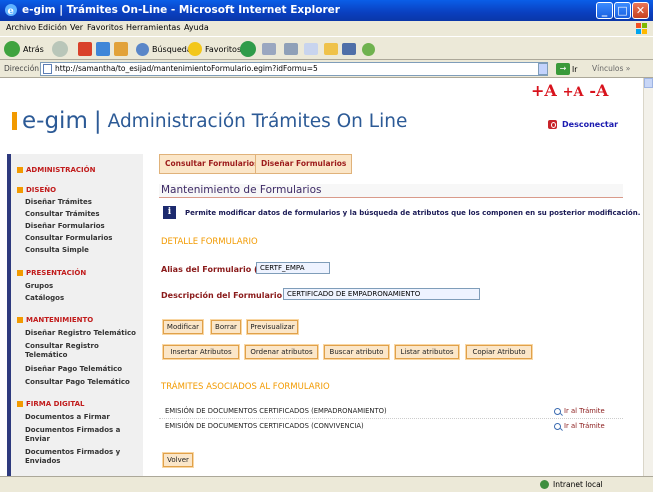  I want to click on refresh-icon, so click(103, 49).